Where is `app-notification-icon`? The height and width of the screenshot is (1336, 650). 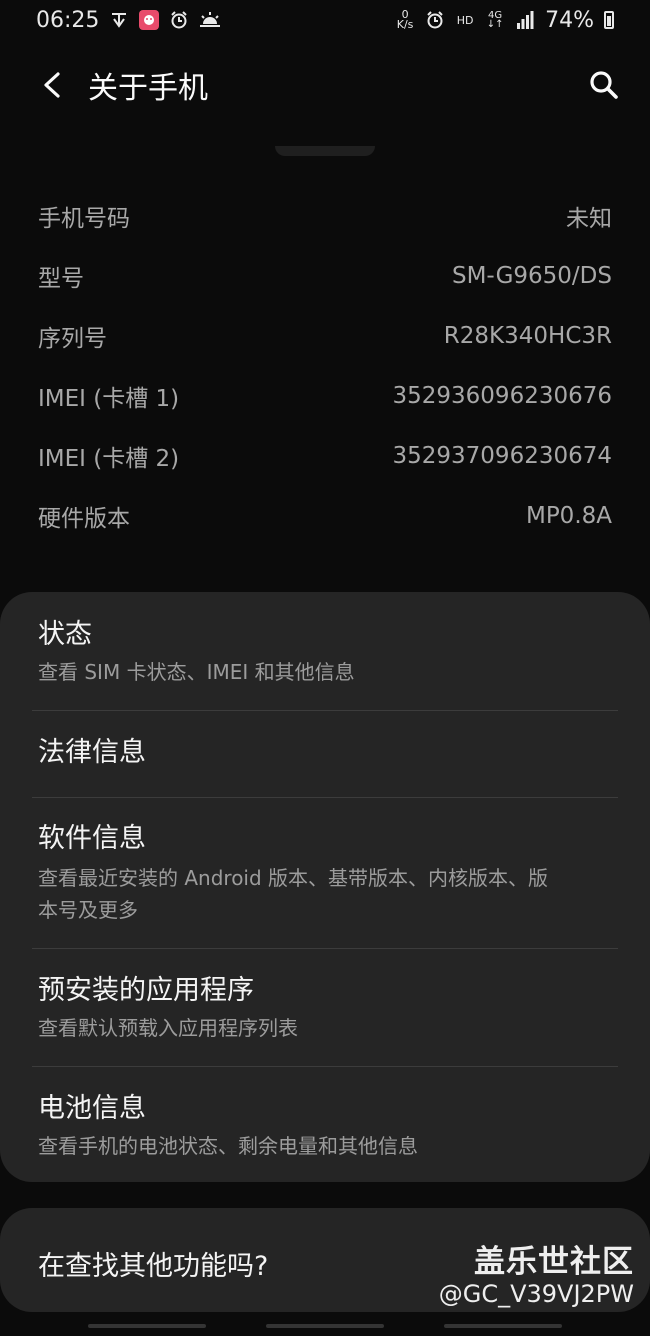
app-notification-icon is located at coordinates (149, 20).